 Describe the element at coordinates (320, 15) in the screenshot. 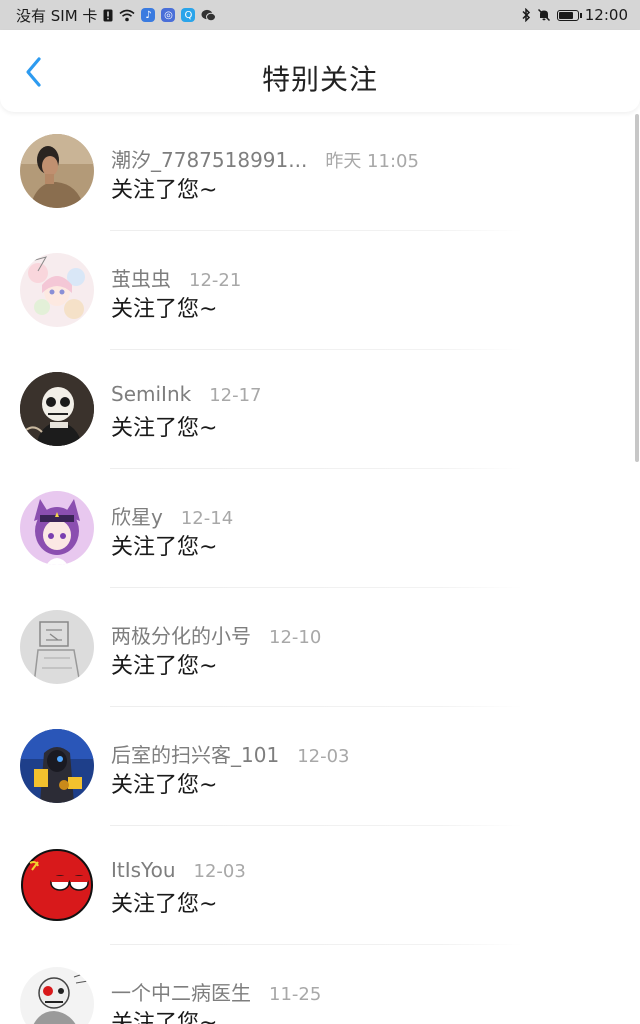

I see `status-bar: 没有 SIM 卡 ♪ ◎ Q 12:00` at that location.